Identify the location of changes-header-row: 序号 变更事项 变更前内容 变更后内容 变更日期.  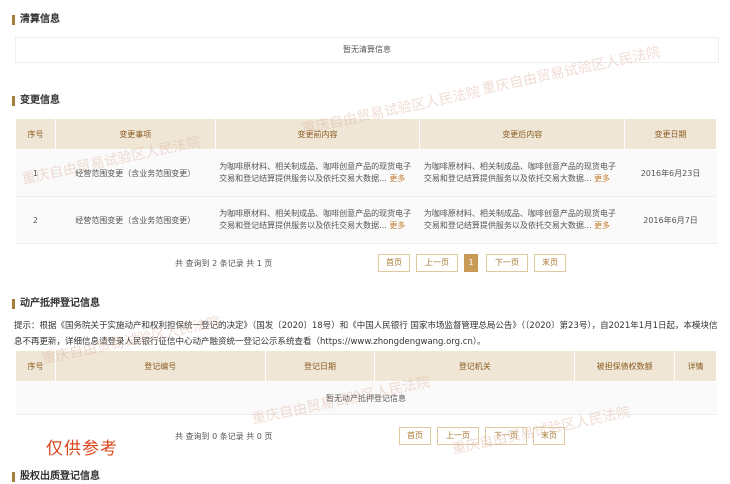
(366, 134).